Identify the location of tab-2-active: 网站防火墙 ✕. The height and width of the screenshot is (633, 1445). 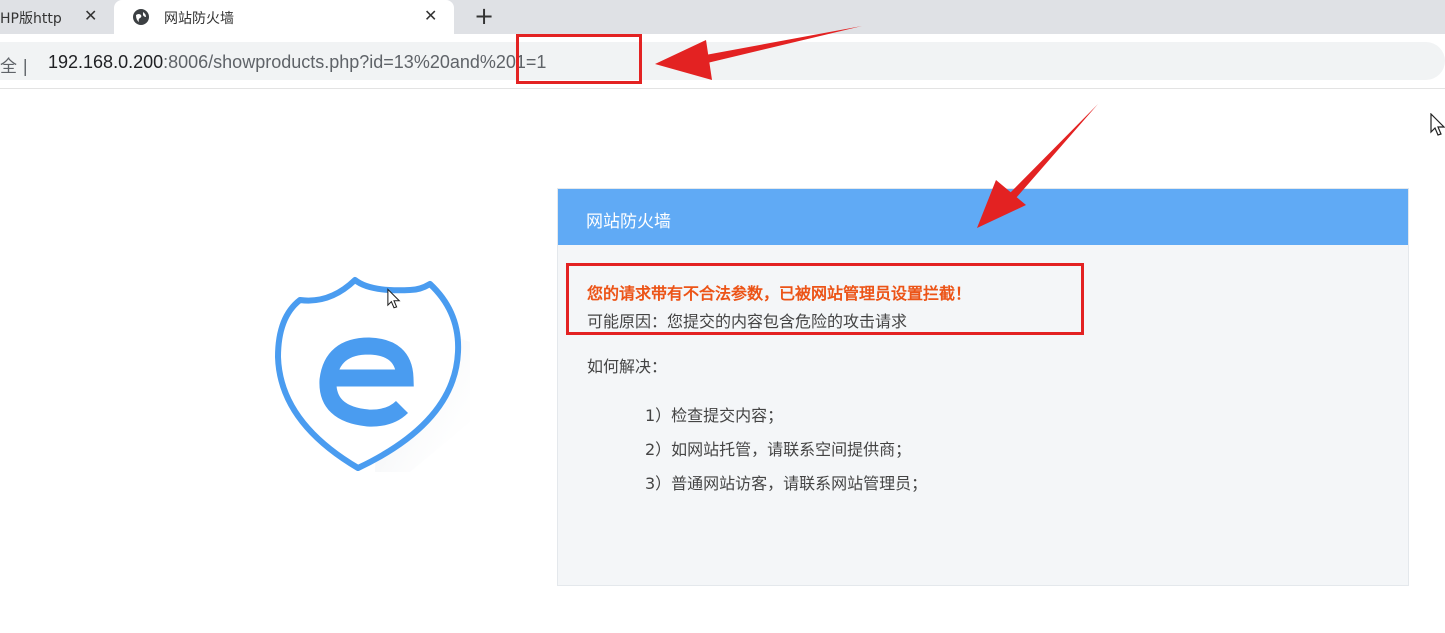
(284, 17).